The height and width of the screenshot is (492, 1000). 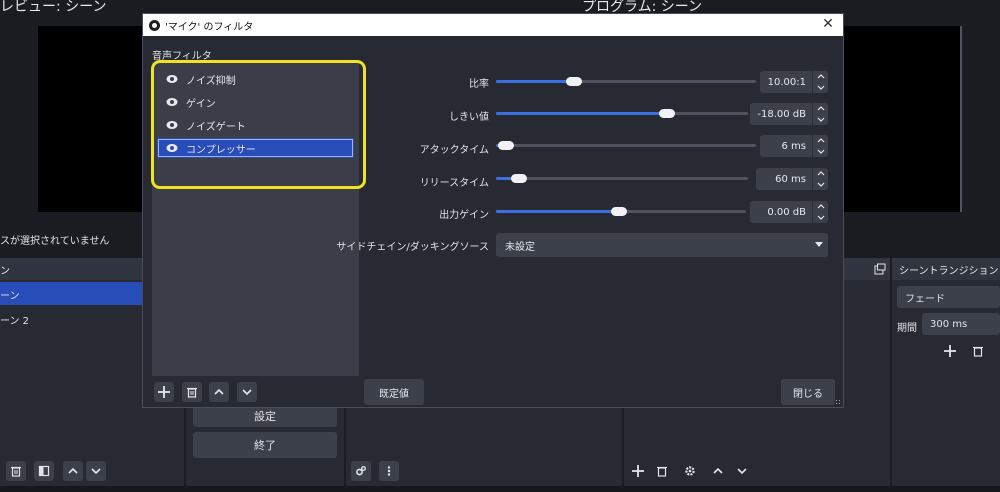 I want to click on add-filter-button, so click(x=164, y=392).